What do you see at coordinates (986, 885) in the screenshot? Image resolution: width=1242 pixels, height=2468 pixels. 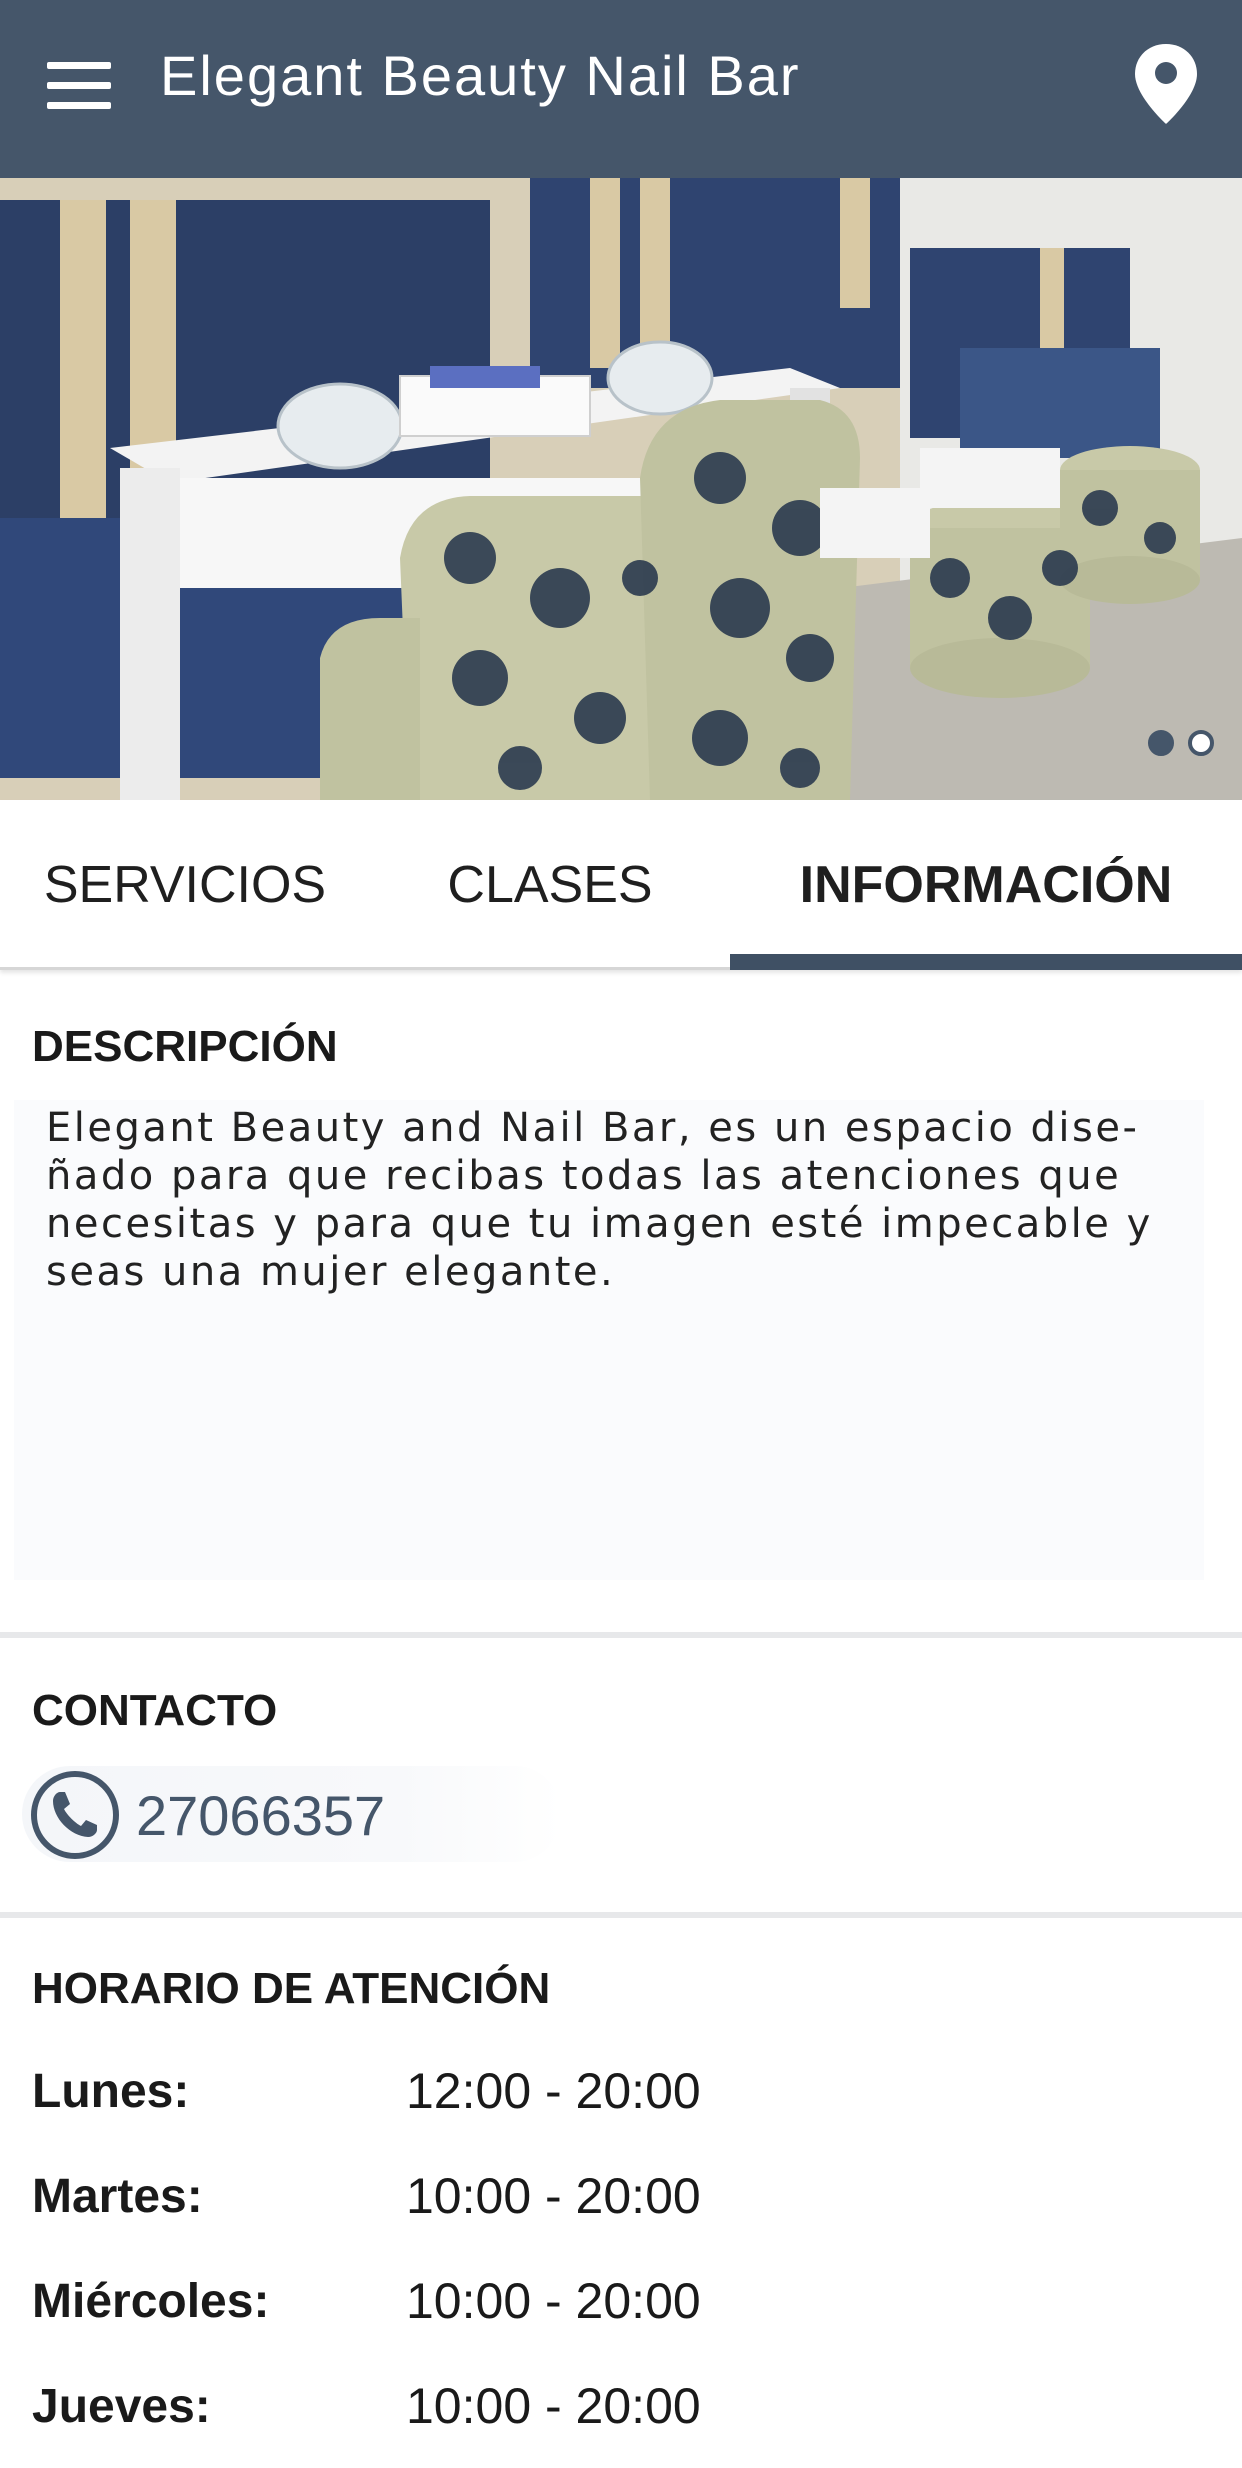 I see `tab-informacion: INFORMACIÓN` at bounding box center [986, 885].